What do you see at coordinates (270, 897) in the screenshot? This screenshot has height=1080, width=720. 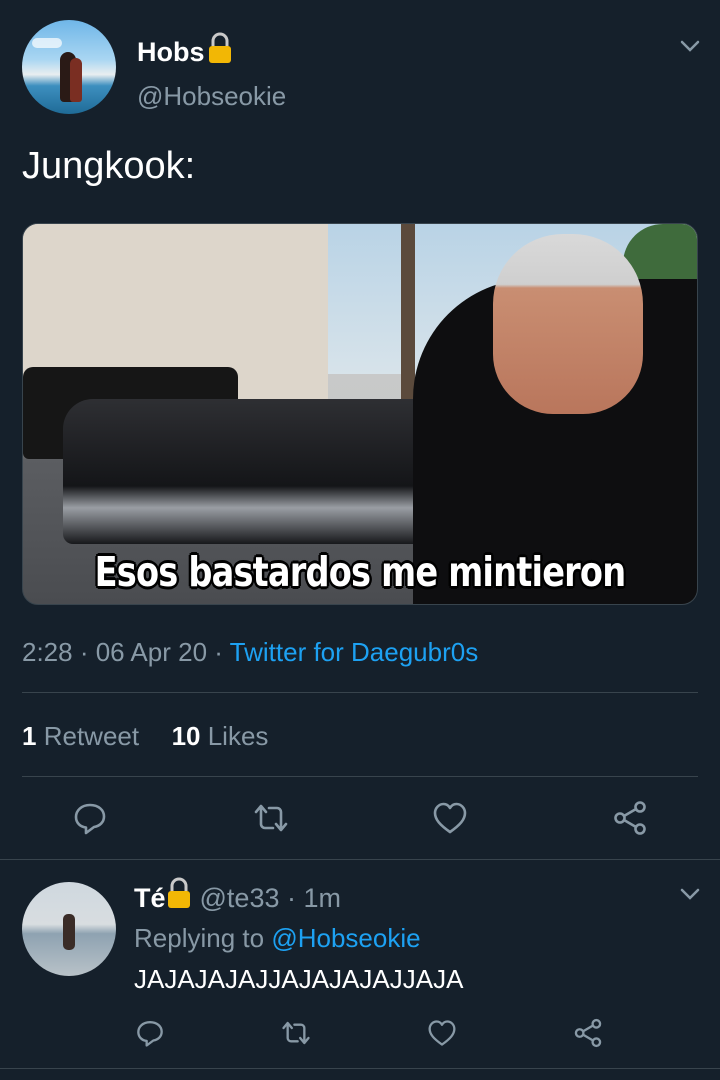 I see `reply-handle-time: @te33 · 1m` at bounding box center [270, 897].